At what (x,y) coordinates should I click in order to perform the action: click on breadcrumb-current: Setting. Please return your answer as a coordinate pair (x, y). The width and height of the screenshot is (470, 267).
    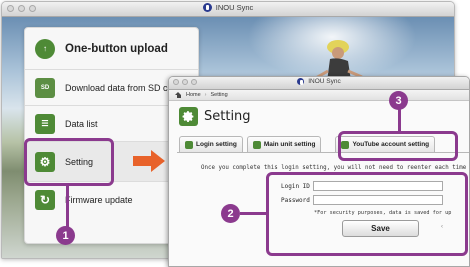
    Looking at the image, I should click on (219, 95).